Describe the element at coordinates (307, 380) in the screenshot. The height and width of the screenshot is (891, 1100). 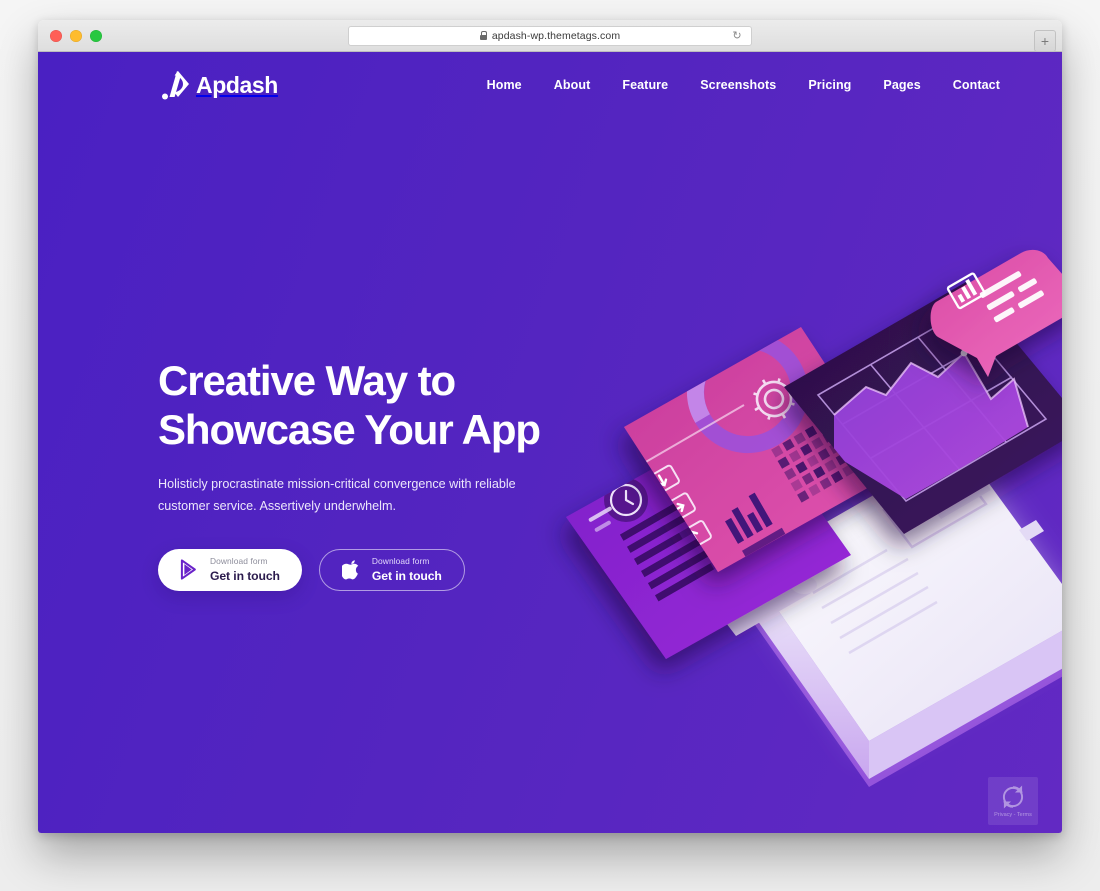
I see `hero-title-line-1: Creative Way to` at that location.